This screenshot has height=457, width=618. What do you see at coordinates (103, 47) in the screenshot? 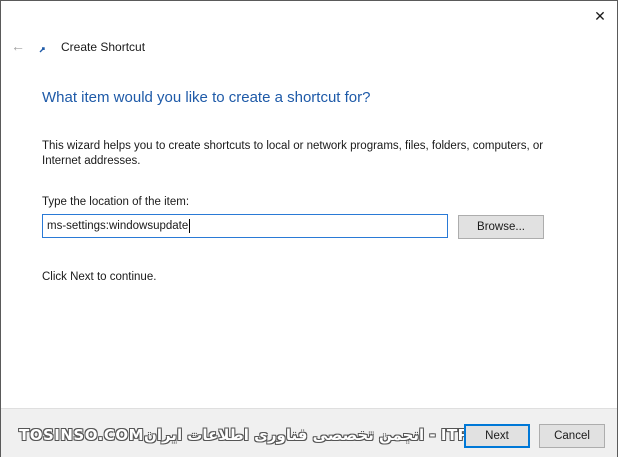
I see `wizard-title: Create Shortcut` at bounding box center [103, 47].